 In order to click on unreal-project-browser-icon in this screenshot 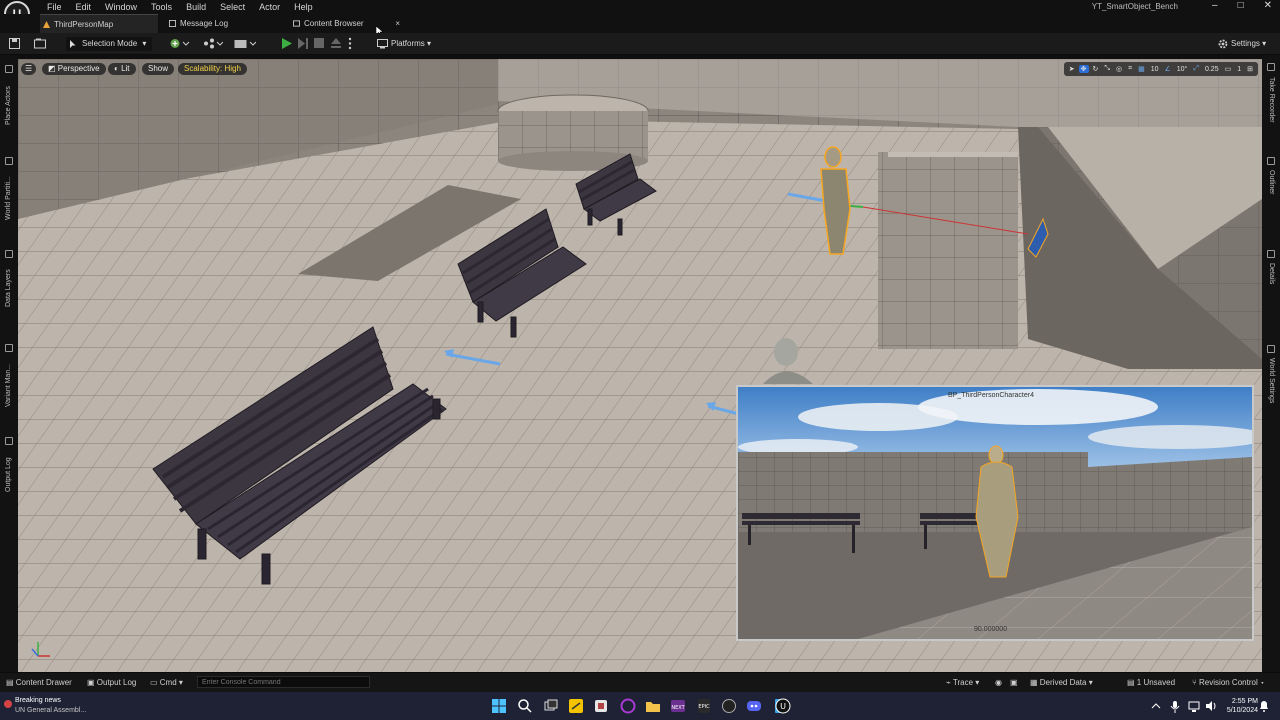, I will do `click(729, 706)`.